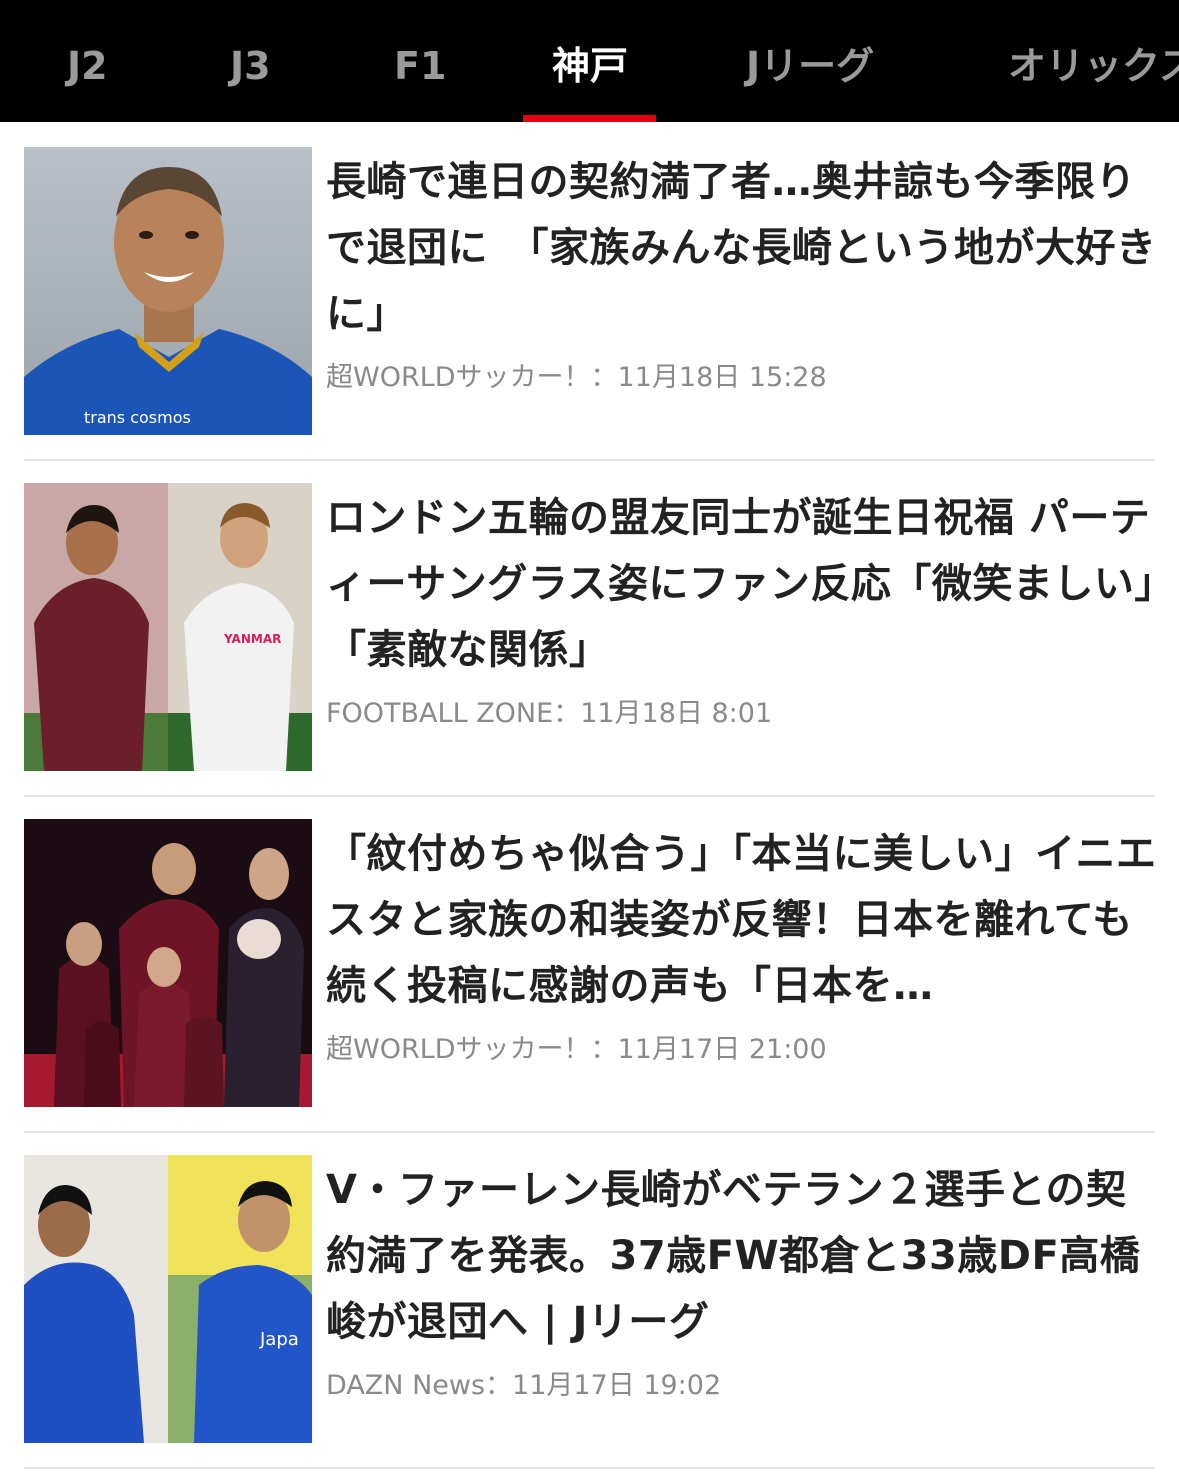  I want to click on article-source: DAZN News, so click(406, 1385).